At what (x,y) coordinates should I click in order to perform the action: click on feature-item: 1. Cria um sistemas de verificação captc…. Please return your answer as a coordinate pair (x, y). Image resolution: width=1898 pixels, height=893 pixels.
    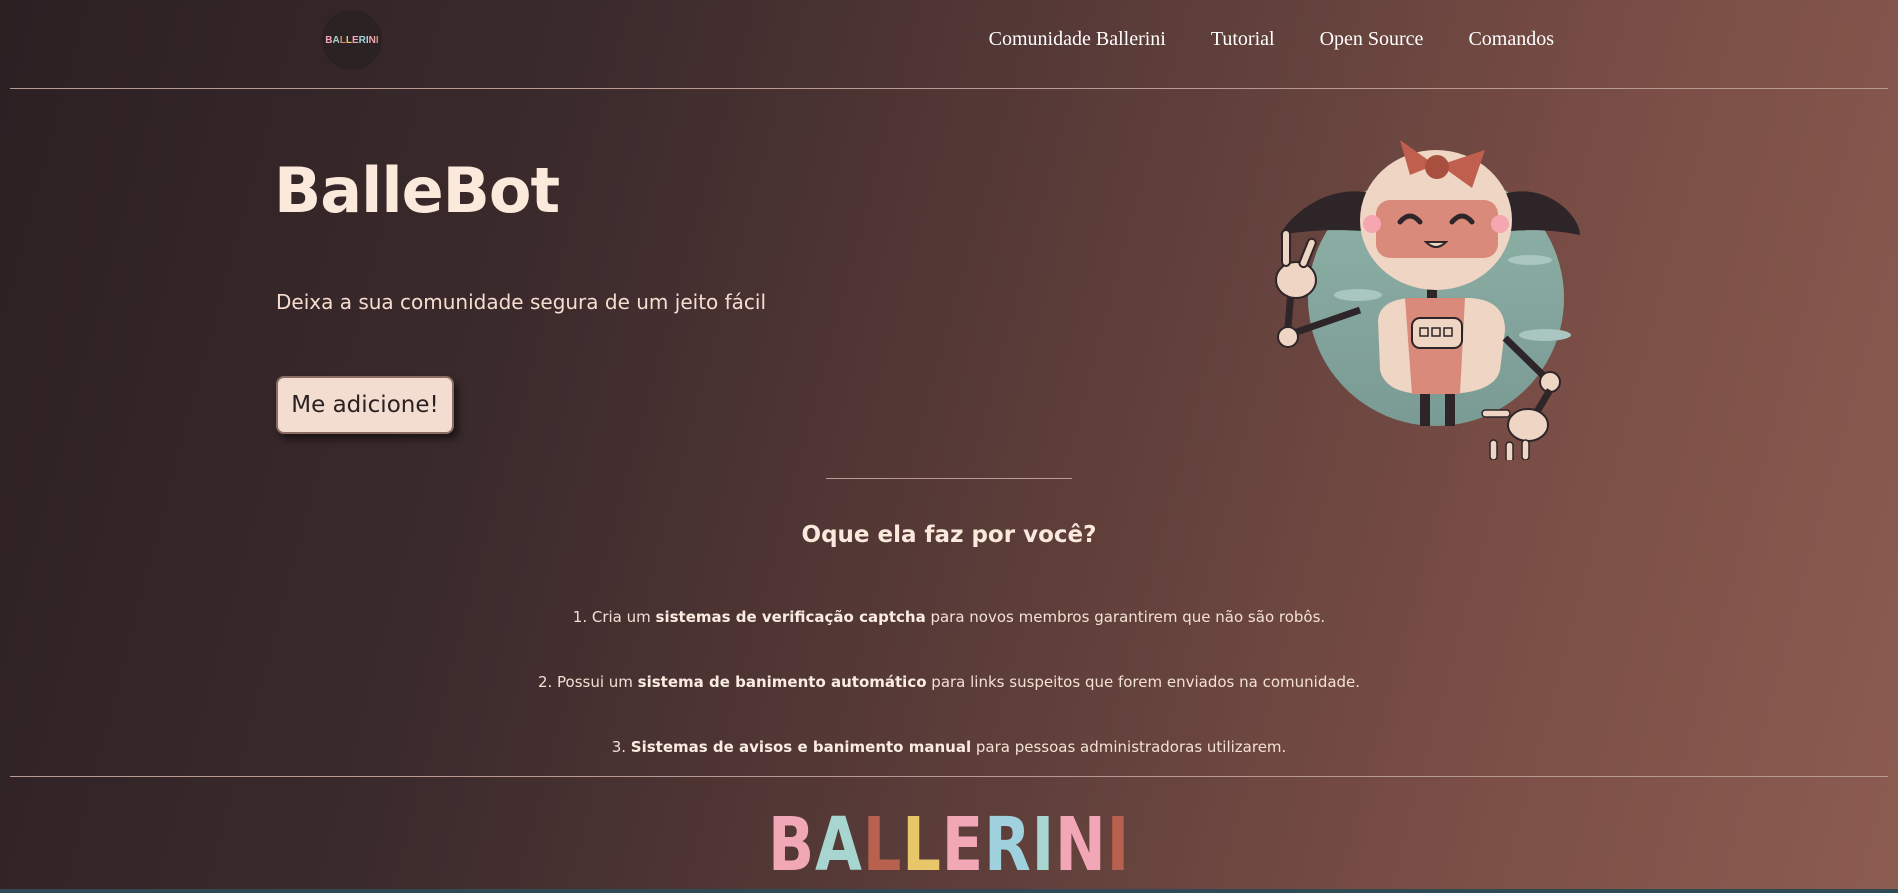
    Looking at the image, I should click on (949, 617).